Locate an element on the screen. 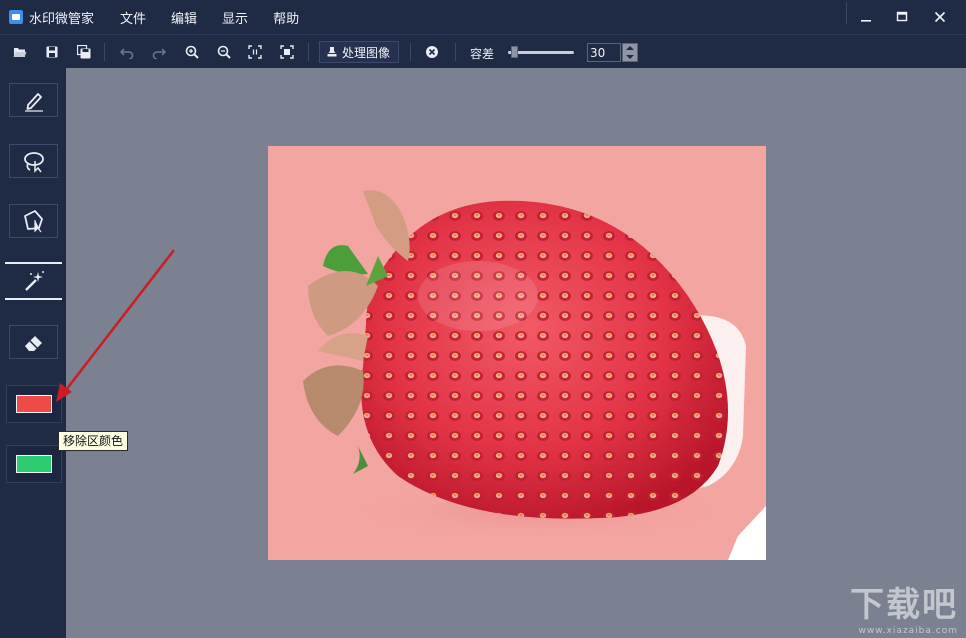 This screenshot has height=638, width=966. tooltip: 移除区颜色 is located at coordinates (93, 441).